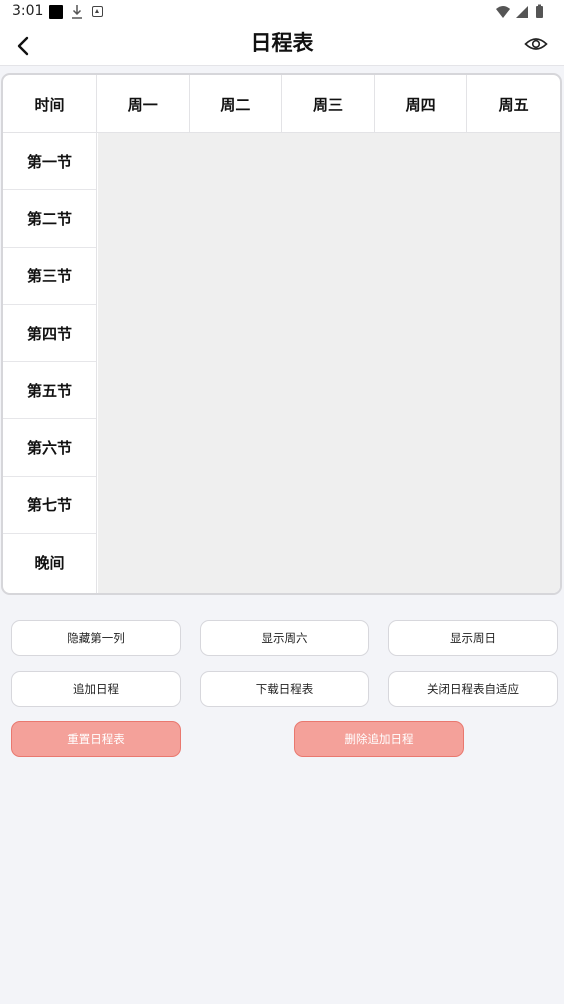 Image resolution: width=564 pixels, height=1004 pixels. I want to click on period-cell: 第七节, so click(49, 506).